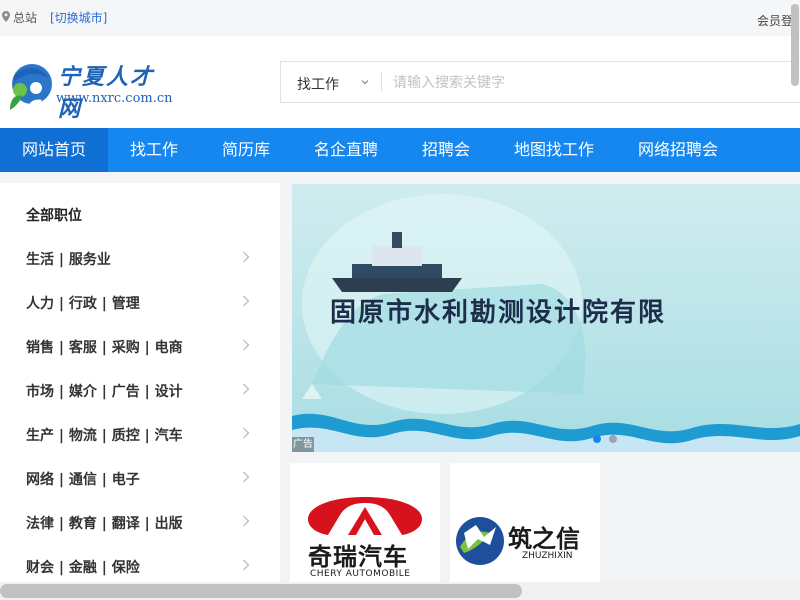  I want to click on category-label: 法律 | 教育 | 翻译 | 出版, so click(104, 524).